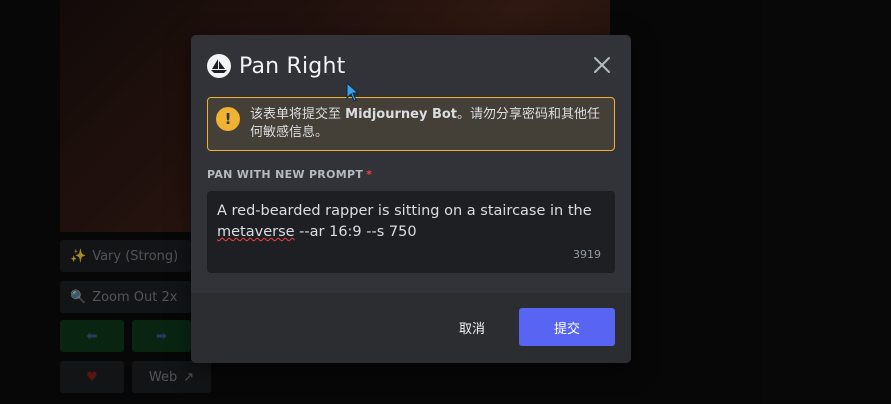  What do you see at coordinates (411, 328) in the screenshot?
I see `modal-footer: 取消 提交` at bounding box center [411, 328].